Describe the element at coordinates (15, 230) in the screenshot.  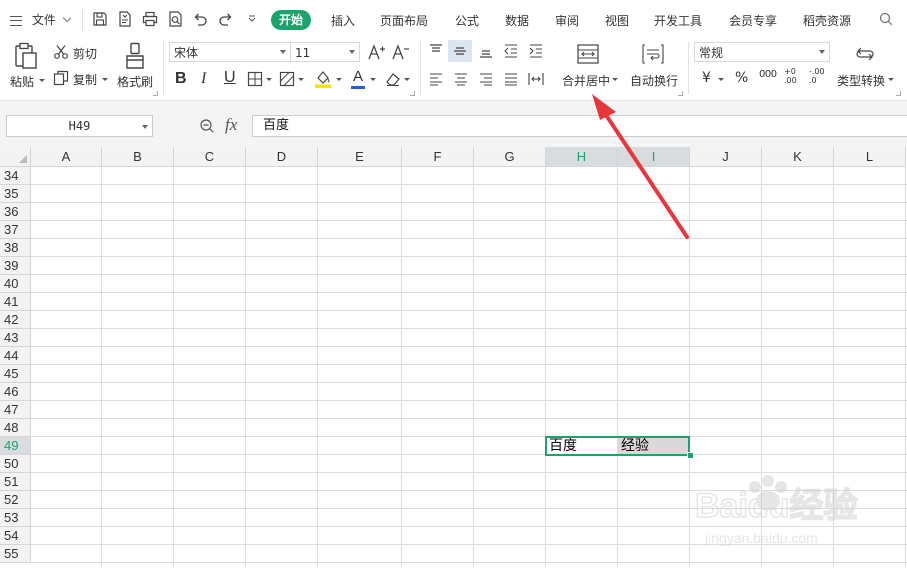
I see `row-header-37: 37` at that location.